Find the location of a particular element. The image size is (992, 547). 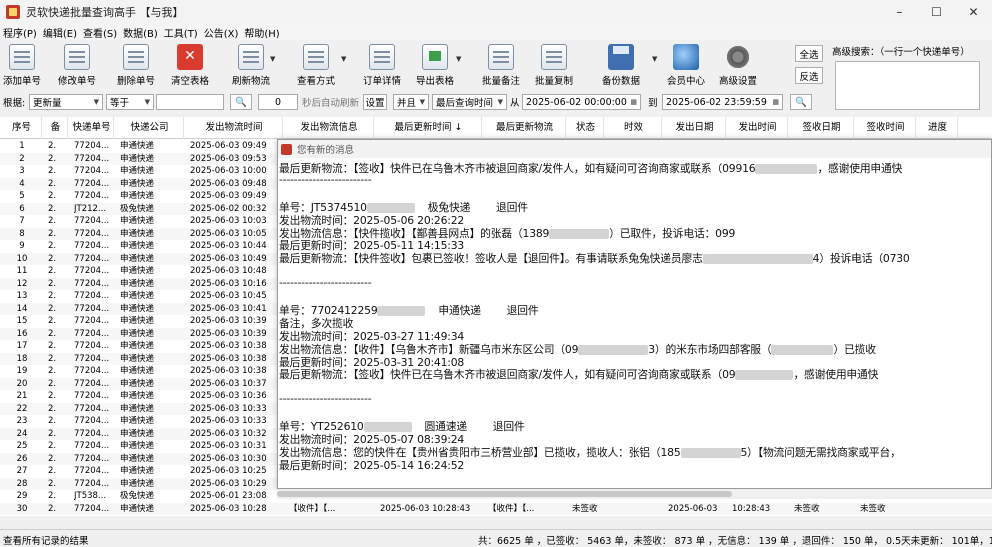

column-header: 时效 is located at coordinates (634, 128).